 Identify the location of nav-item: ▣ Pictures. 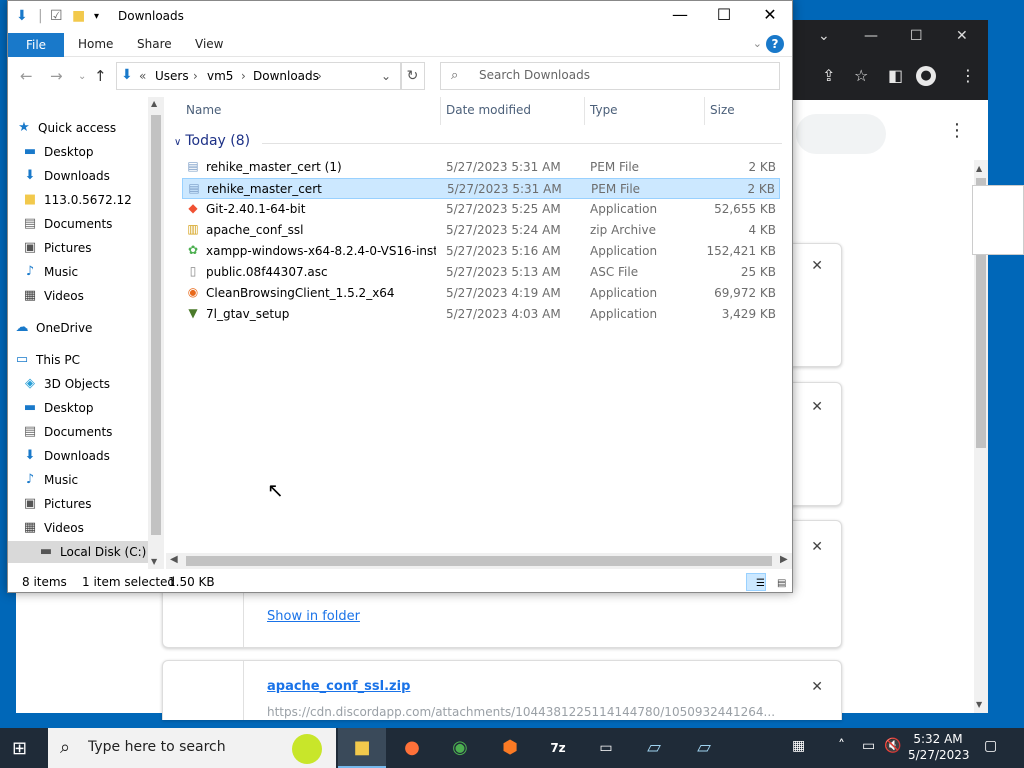
(92, 504).